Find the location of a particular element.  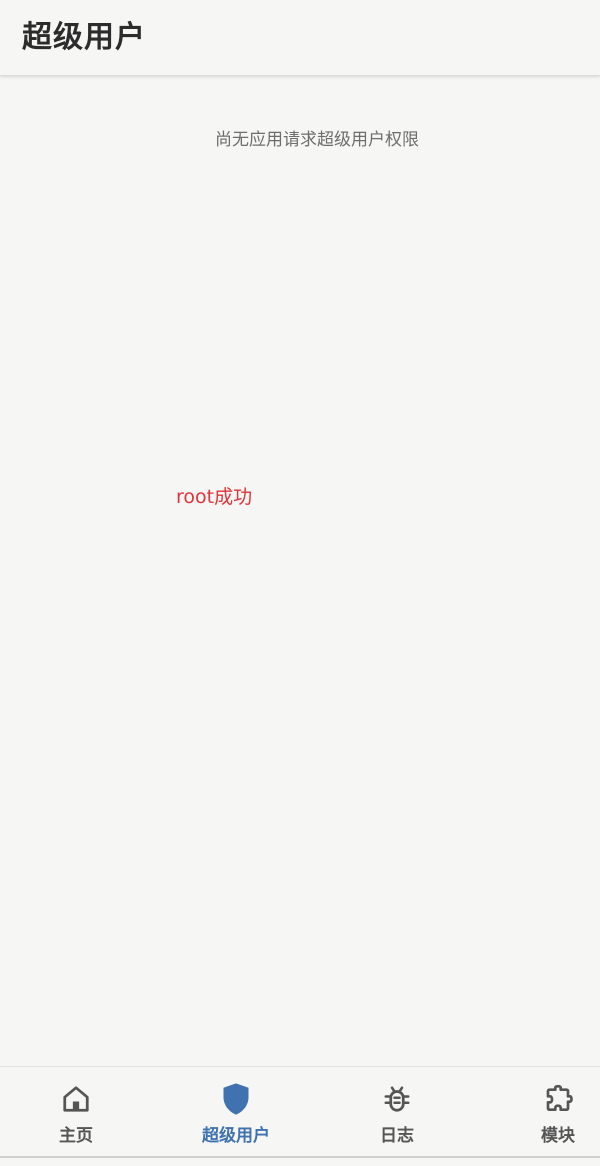

bug-icon is located at coordinates (397, 1099).